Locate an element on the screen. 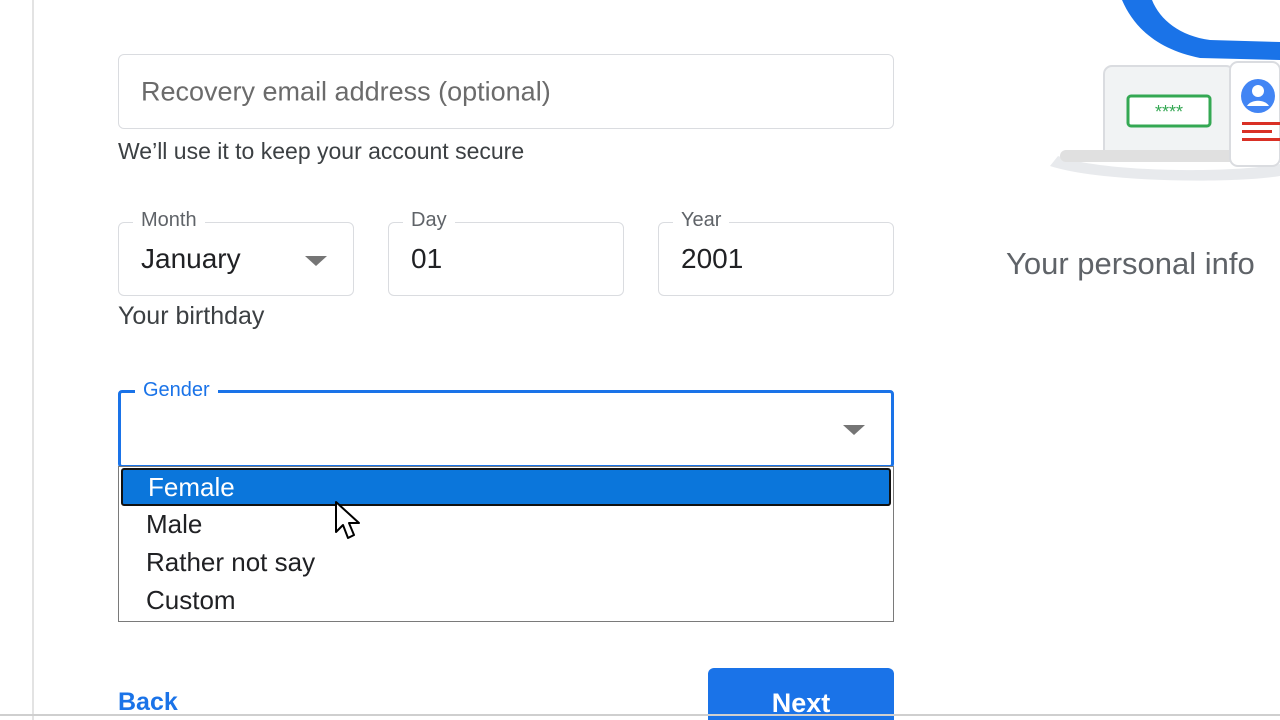 Image resolution: width=1280 pixels, height=720 pixels. month-value: January is located at coordinates (191, 258).